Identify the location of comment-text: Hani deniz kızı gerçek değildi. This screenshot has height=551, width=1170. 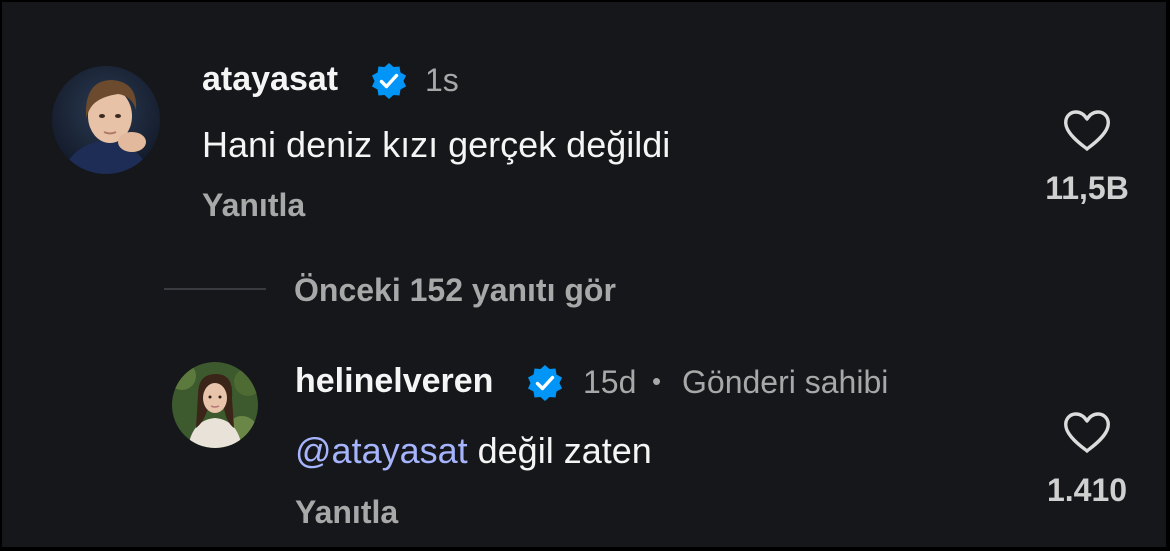
(436, 144).